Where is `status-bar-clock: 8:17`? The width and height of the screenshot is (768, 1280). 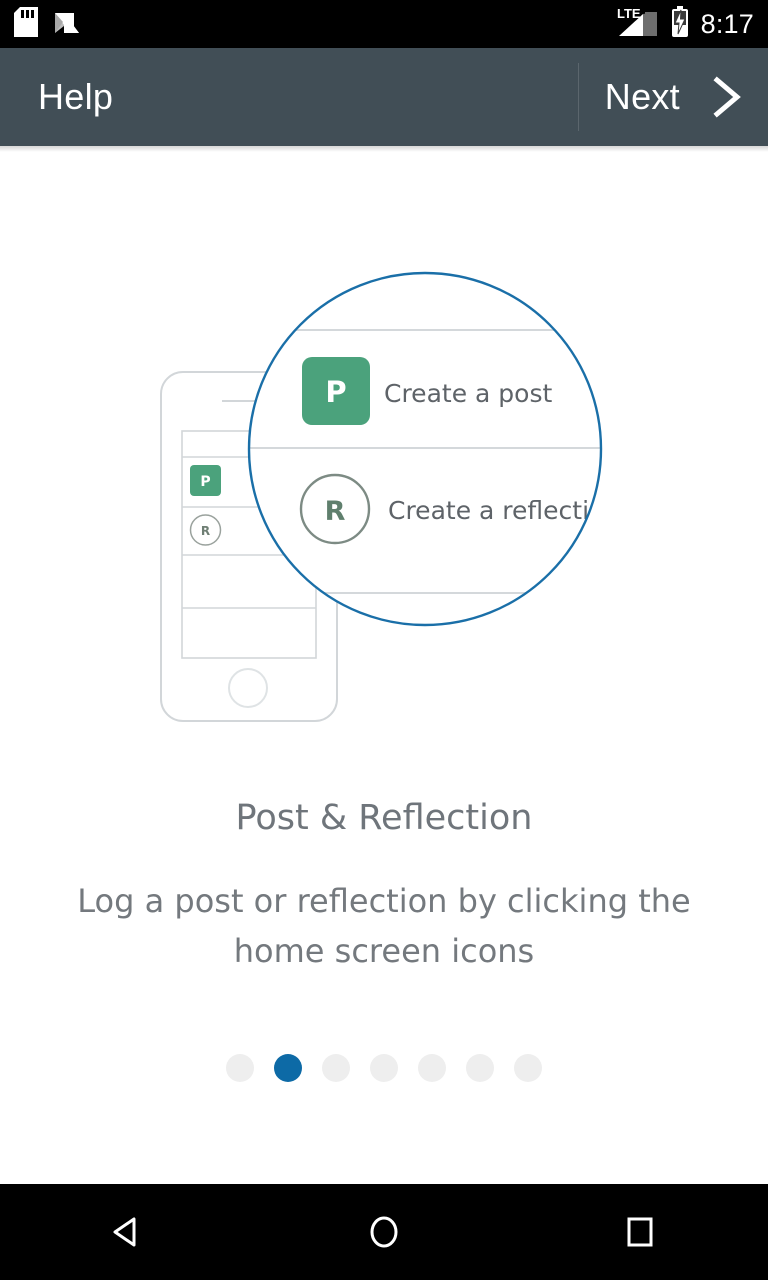 status-bar-clock: 8:17 is located at coordinates (727, 23).